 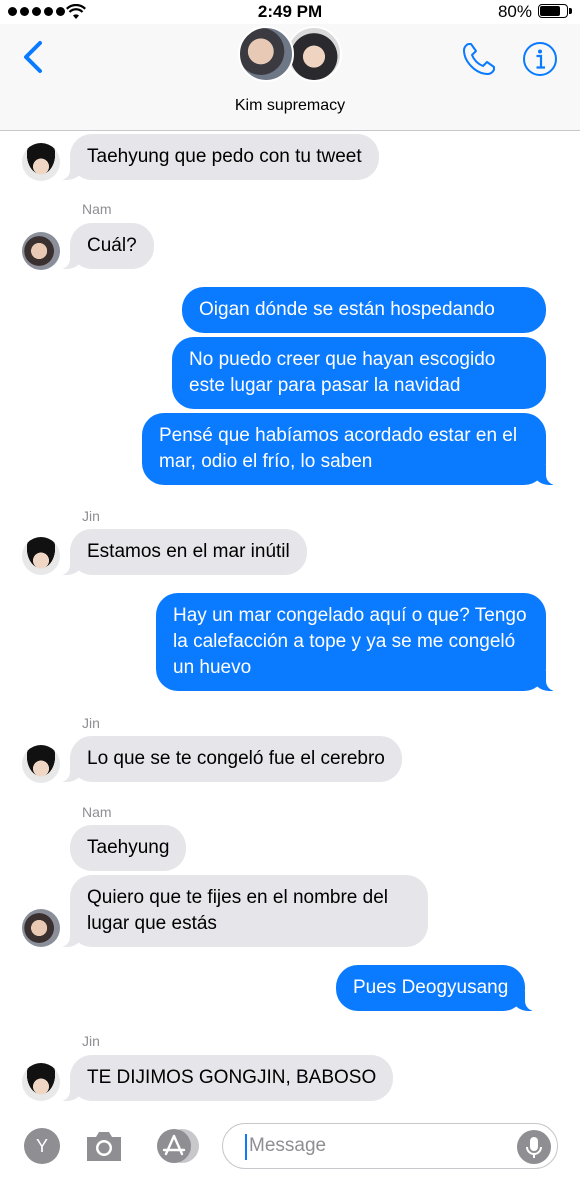 What do you see at coordinates (436, 988) in the screenshot?
I see `outgoing-message: Pues Deogyusang` at bounding box center [436, 988].